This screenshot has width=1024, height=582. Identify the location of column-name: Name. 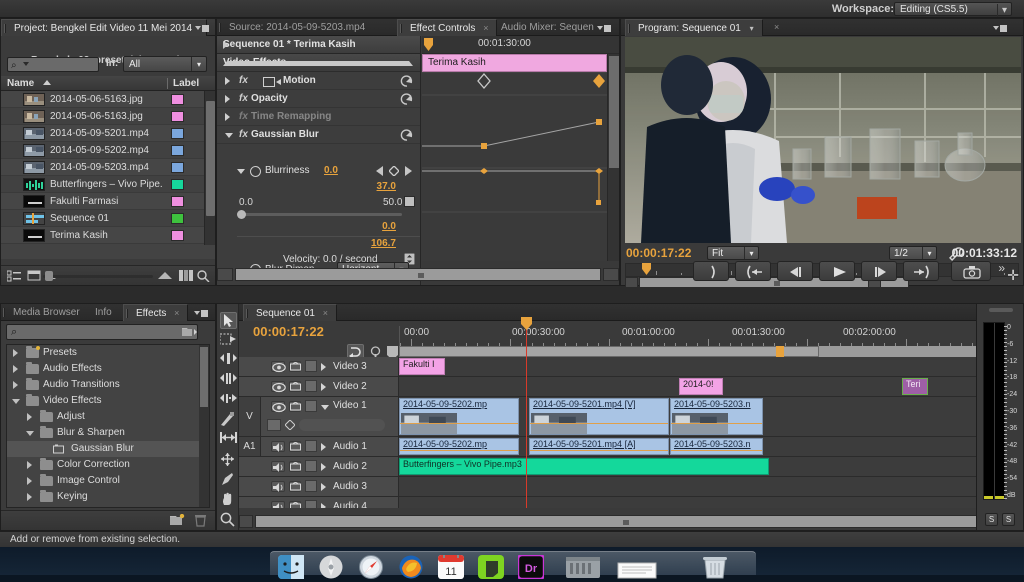
(20, 83).